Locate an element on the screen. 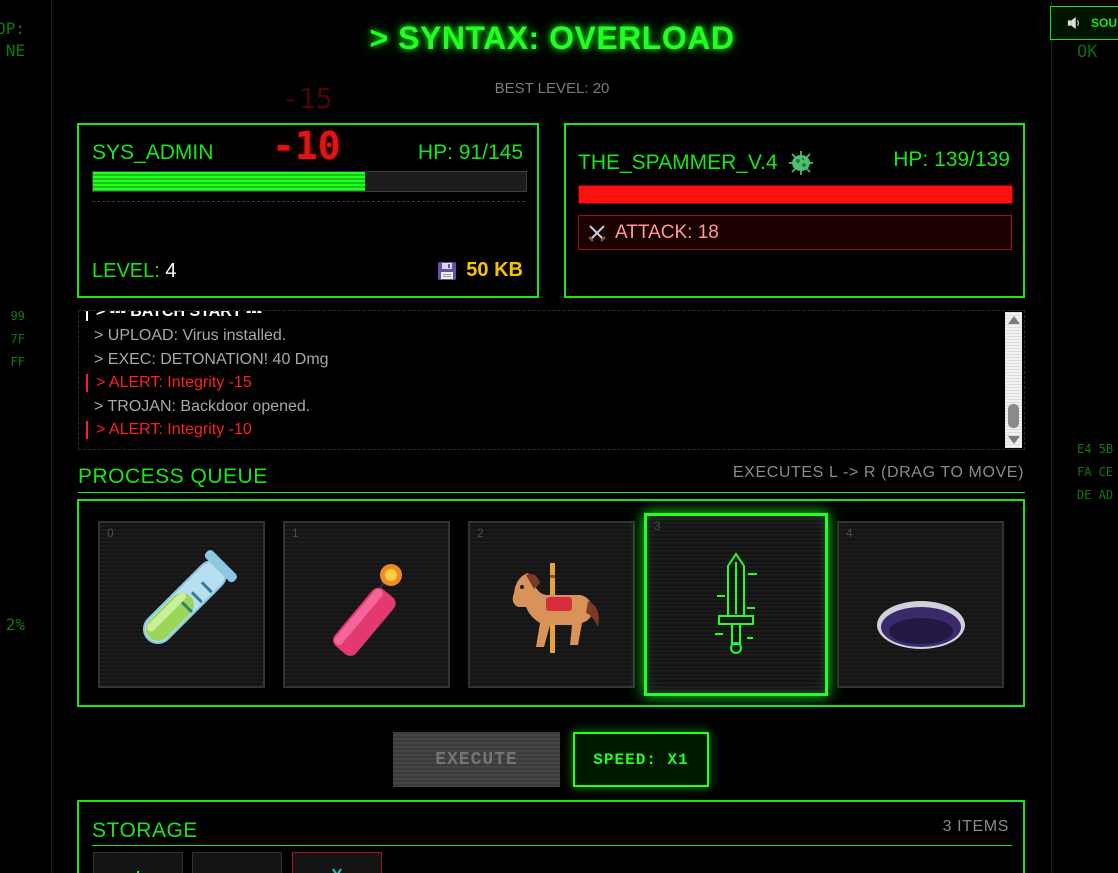  floppy-disk-icon is located at coordinates (447, 270).